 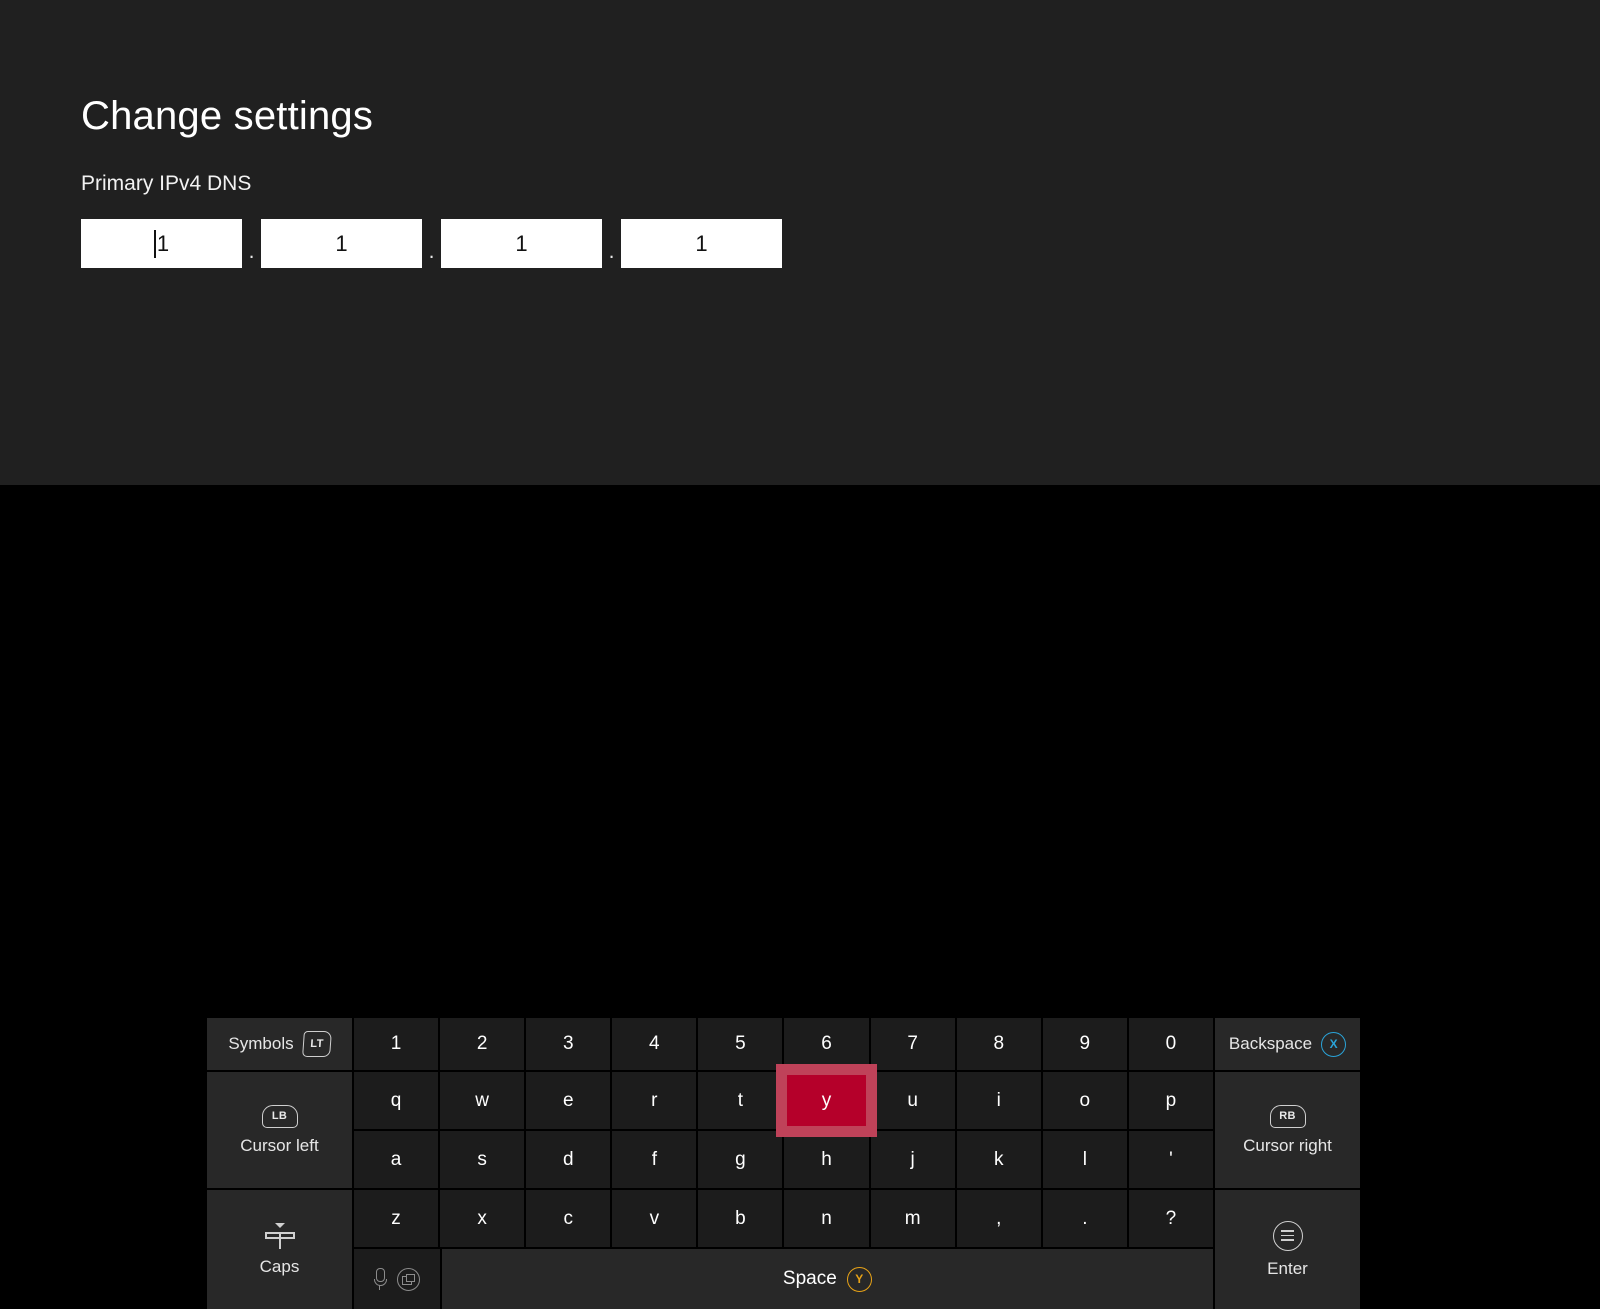 What do you see at coordinates (859, 1279) in the screenshot?
I see `button-y-icon: Y` at bounding box center [859, 1279].